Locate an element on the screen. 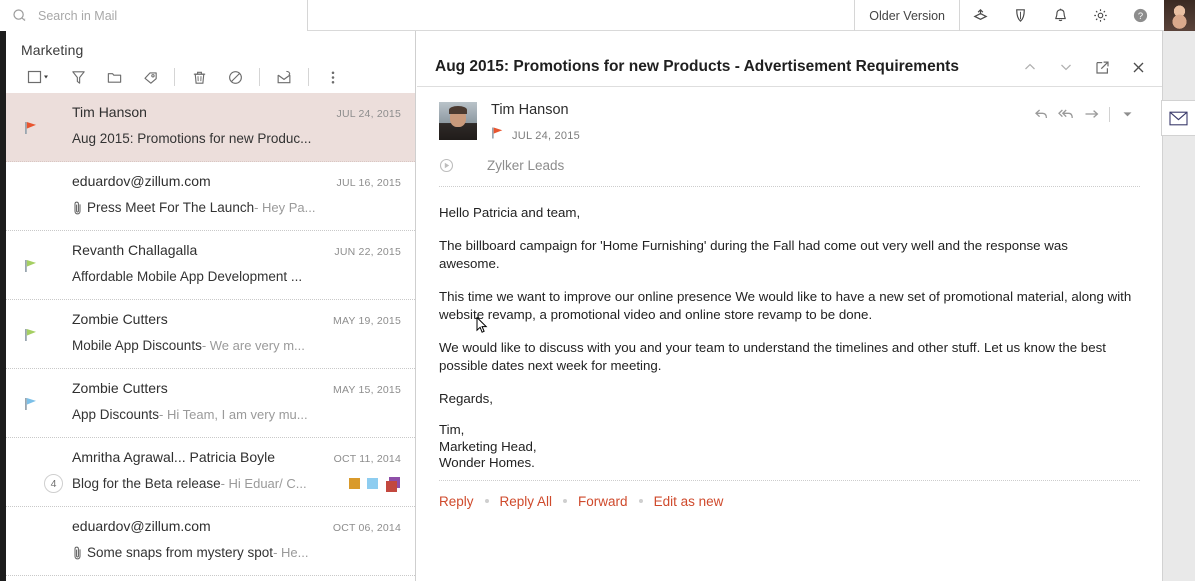 Image resolution: width=1195 pixels, height=581 pixels. select-all-checkbox is located at coordinates (40, 77).